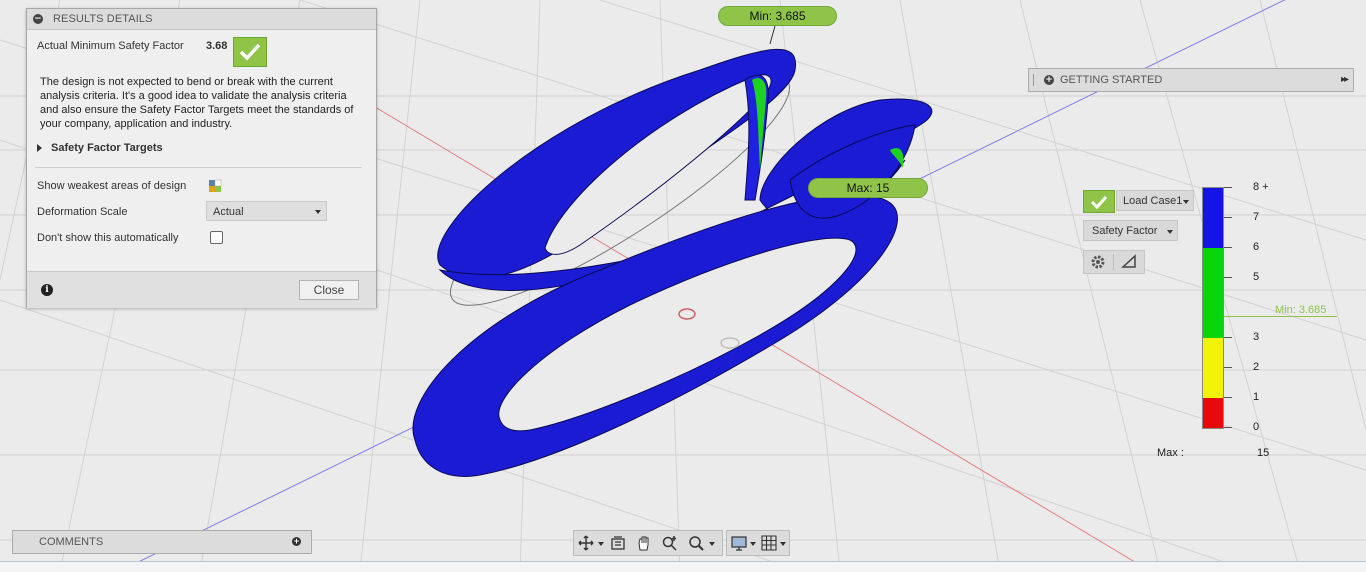 Image resolution: width=1366 pixels, height=572 pixels. What do you see at coordinates (1111, 80) in the screenshot?
I see `getting-started-title: GETTING STARTED` at bounding box center [1111, 80].